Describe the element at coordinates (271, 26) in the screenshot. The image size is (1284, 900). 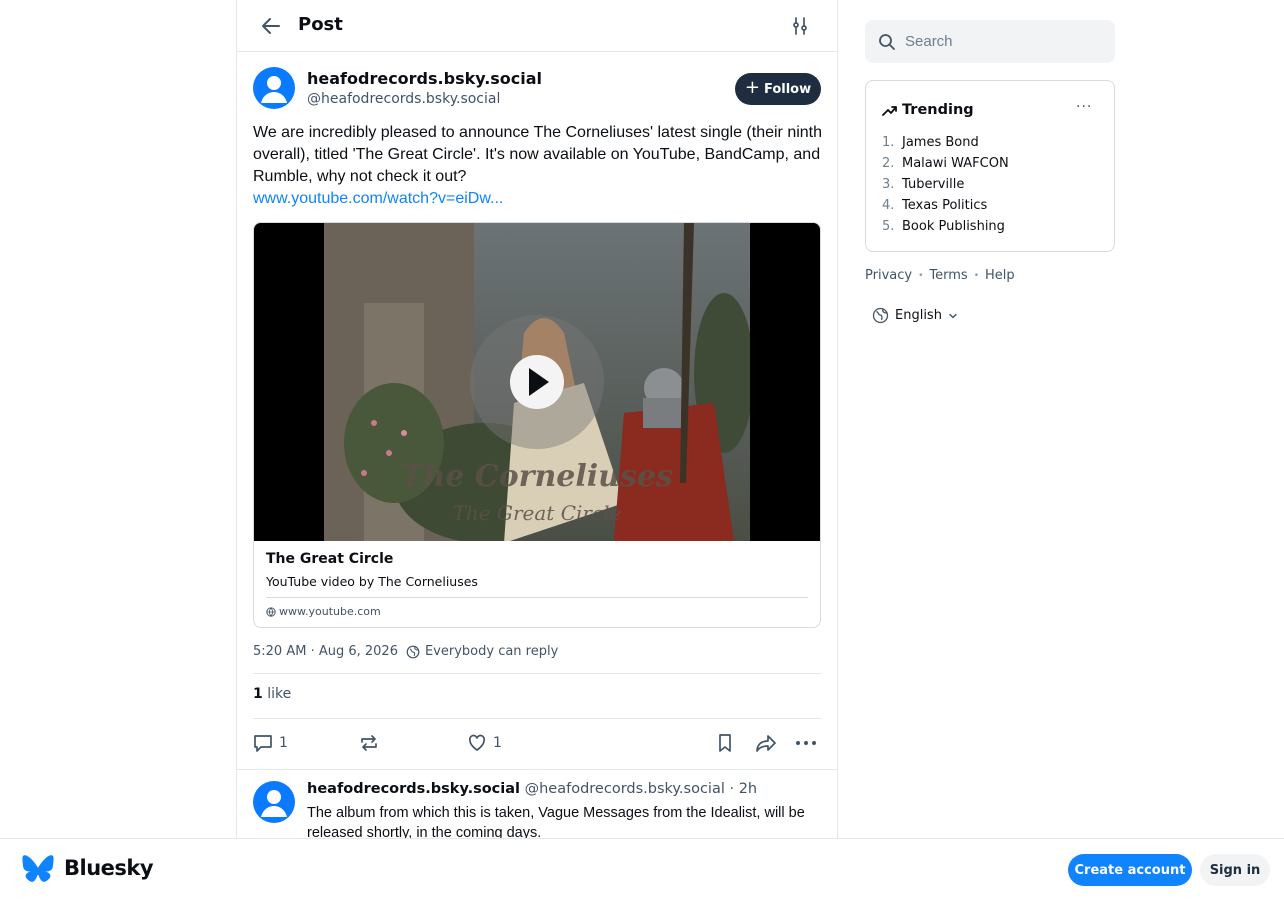
I see `back-arrow-icon` at that location.